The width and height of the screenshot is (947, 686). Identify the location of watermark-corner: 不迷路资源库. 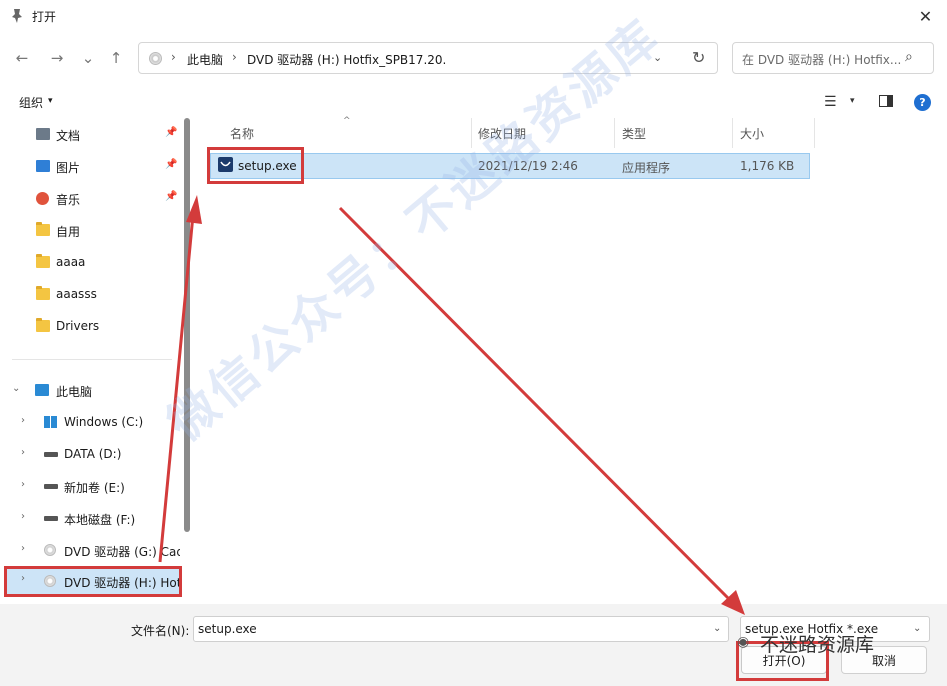
(817, 645).